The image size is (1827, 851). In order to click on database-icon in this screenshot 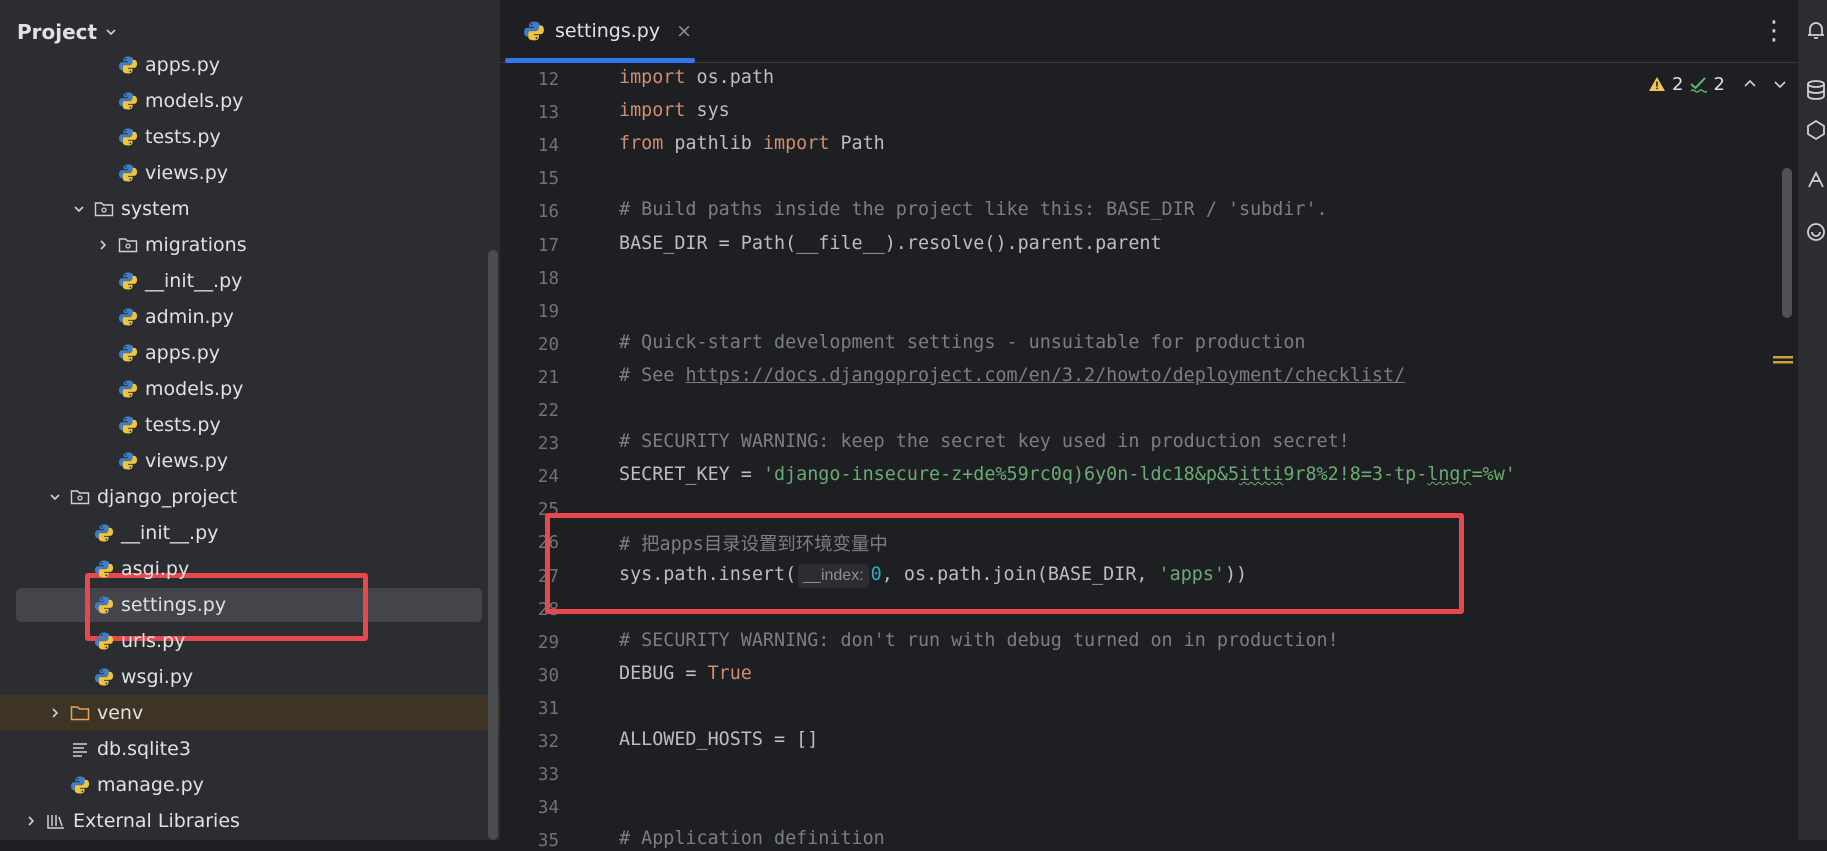, I will do `click(1815, 90)`.